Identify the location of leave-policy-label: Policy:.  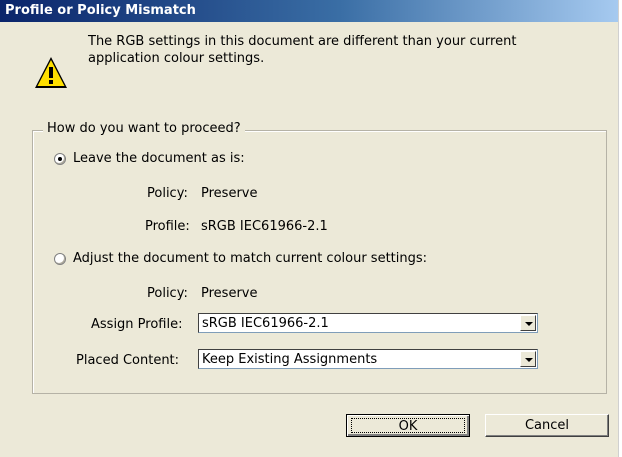
(167, 193).